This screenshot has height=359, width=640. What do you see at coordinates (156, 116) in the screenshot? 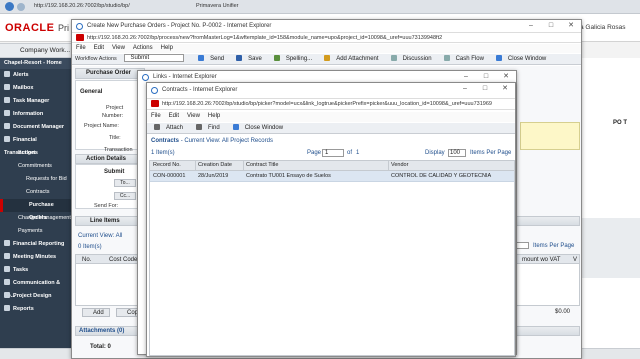
I see `contracts-menu-item: File` at bounding box center [156, 116].